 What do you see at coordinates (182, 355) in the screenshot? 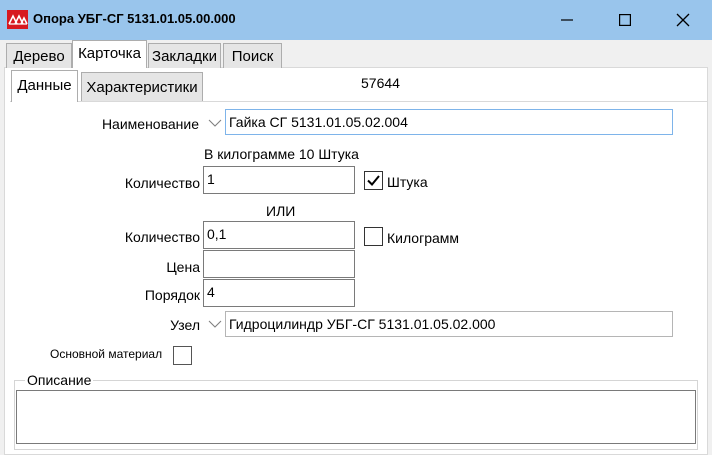
I see `main-material-checkbox` at bounding box center [182, 355].